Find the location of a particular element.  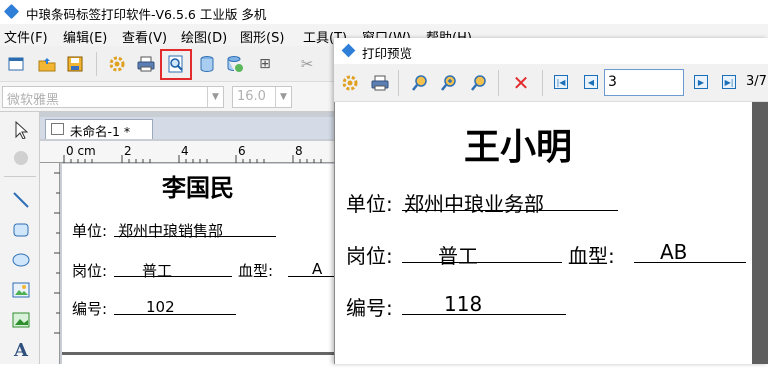

first-page-icon: |◀ is located at coordinates (561, 82).